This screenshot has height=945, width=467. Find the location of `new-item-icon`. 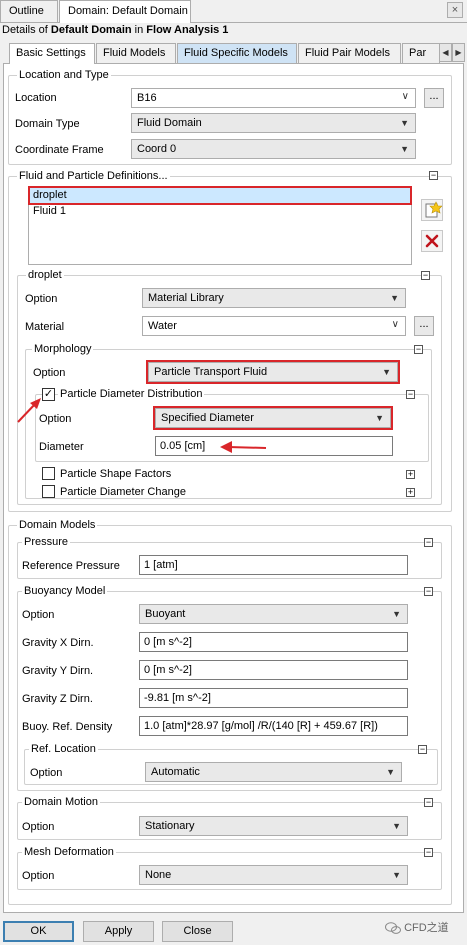

new-item-icon is located at coordinates (434, 209).